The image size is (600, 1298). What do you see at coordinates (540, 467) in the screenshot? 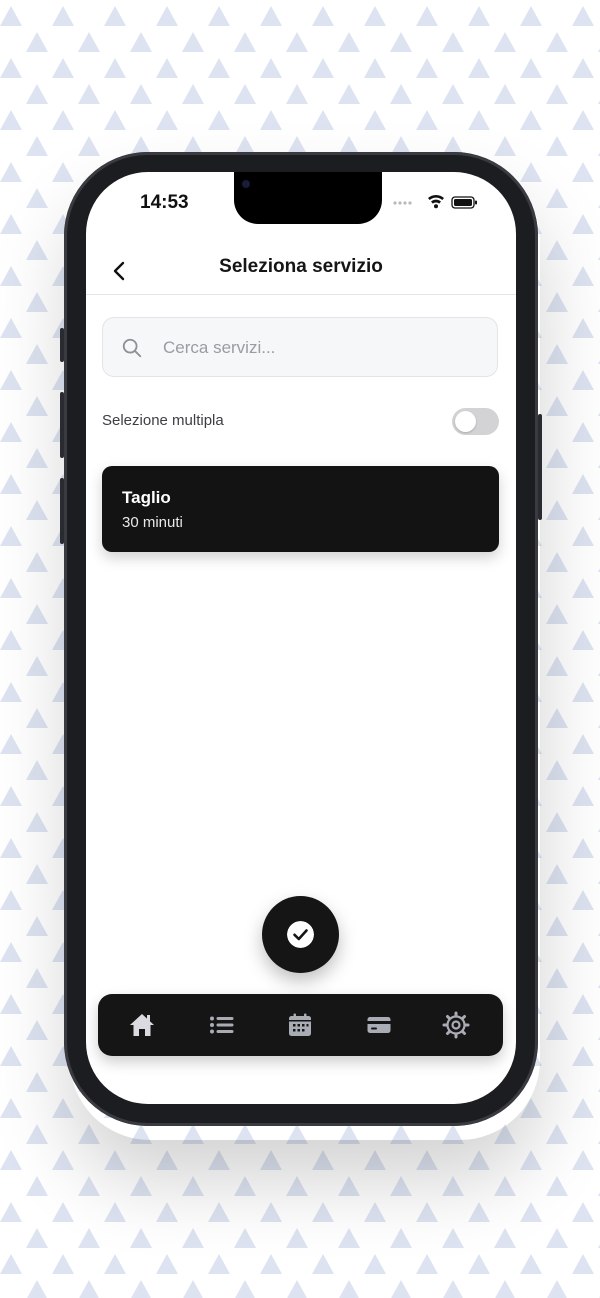
I see `phone-power-button` at bounding box center [540, 467].